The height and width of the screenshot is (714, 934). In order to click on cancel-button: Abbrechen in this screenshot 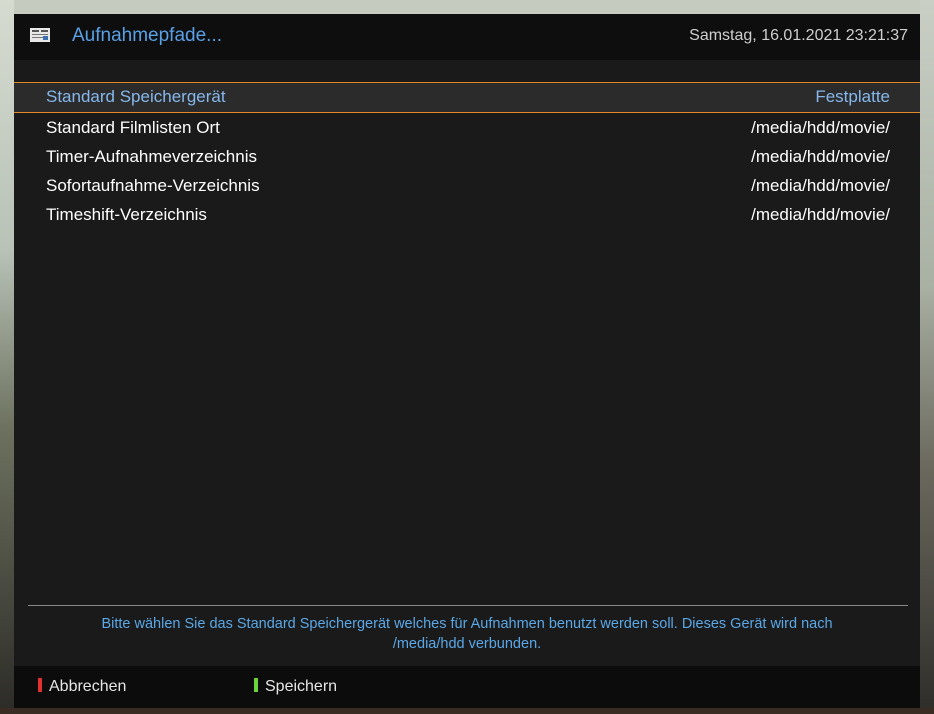, I will do `click(82, 687)`.